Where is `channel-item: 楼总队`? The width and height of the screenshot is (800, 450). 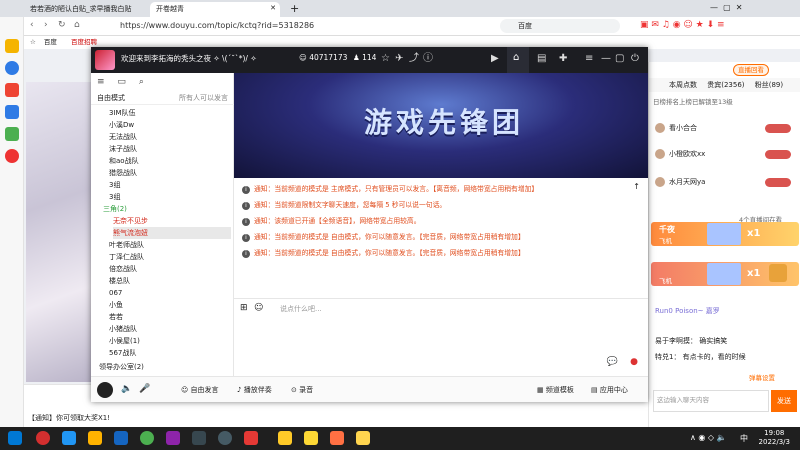
channel-item: 楼总队 is located at coordinates (119, 281).